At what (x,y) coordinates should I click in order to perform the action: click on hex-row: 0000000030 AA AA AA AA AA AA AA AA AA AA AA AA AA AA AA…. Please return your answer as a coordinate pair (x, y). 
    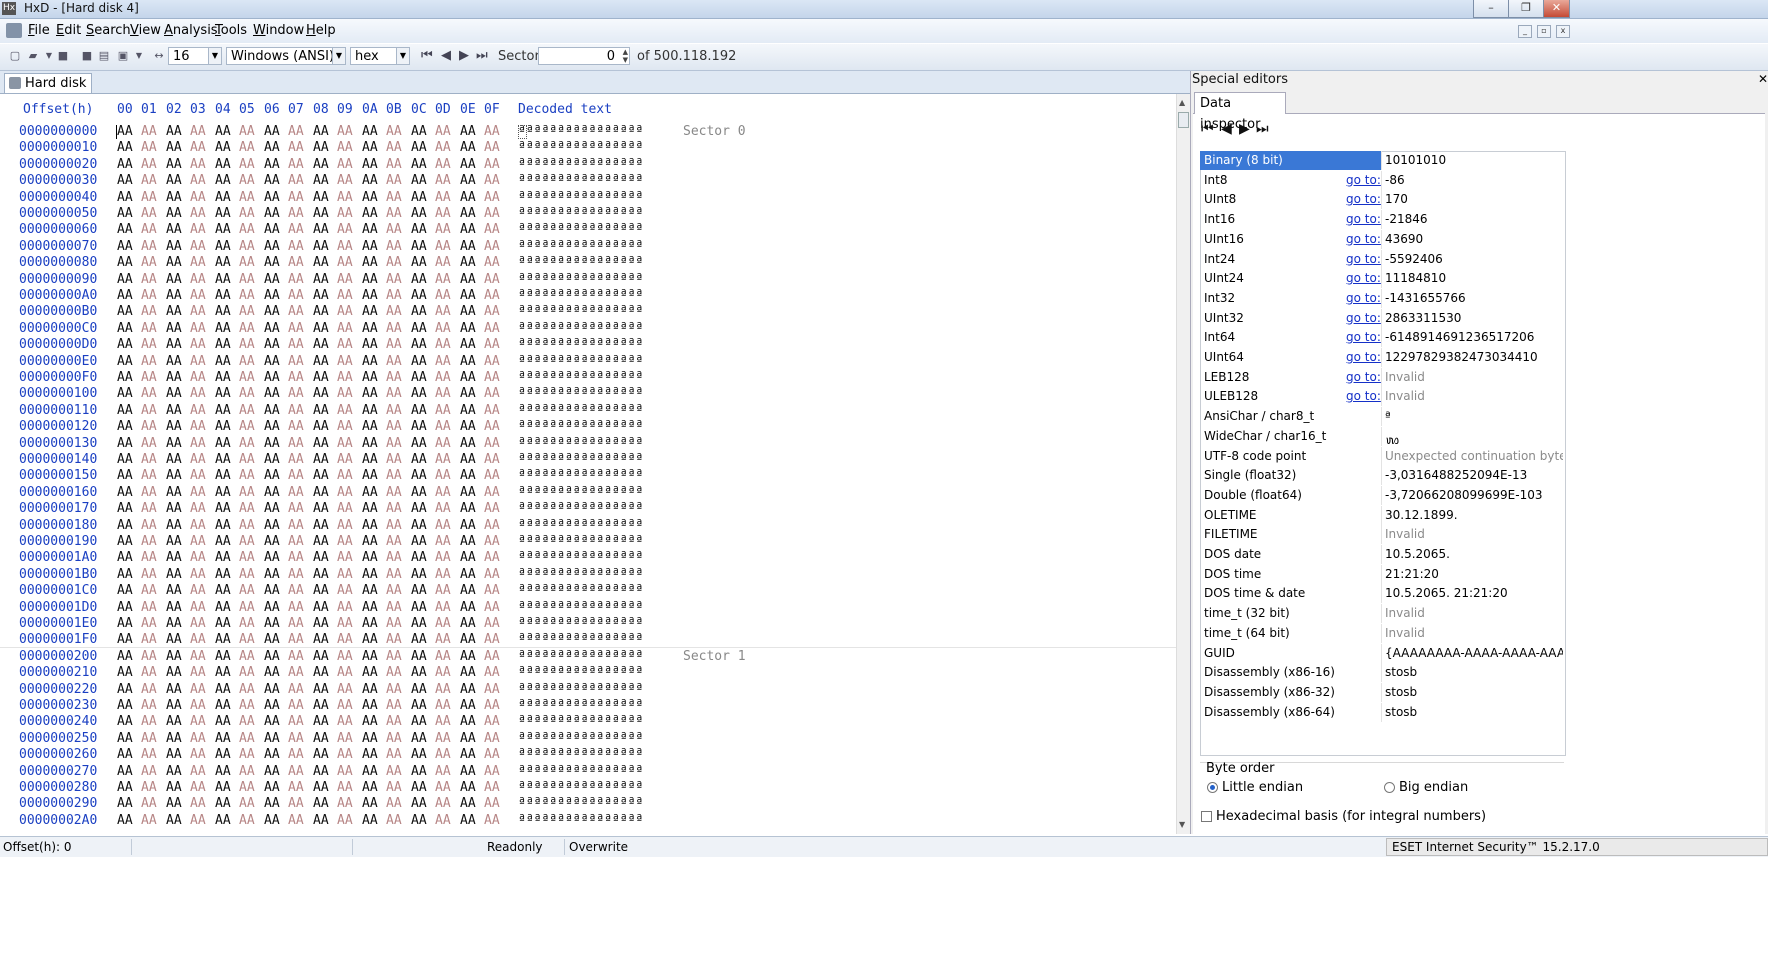
    Looking at the image, I should click on (588, 181).